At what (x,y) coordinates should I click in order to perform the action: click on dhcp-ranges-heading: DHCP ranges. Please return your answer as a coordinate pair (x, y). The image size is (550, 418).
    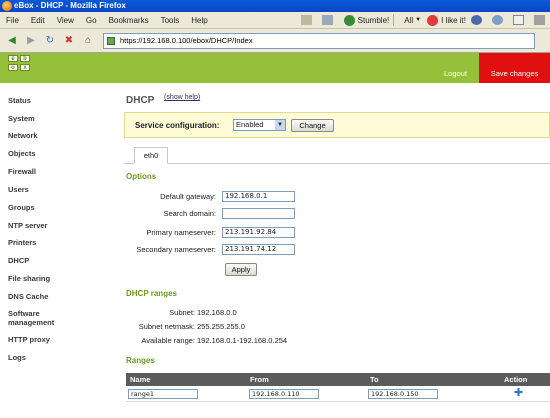
    Looking at the image, I should click on (151, 293).